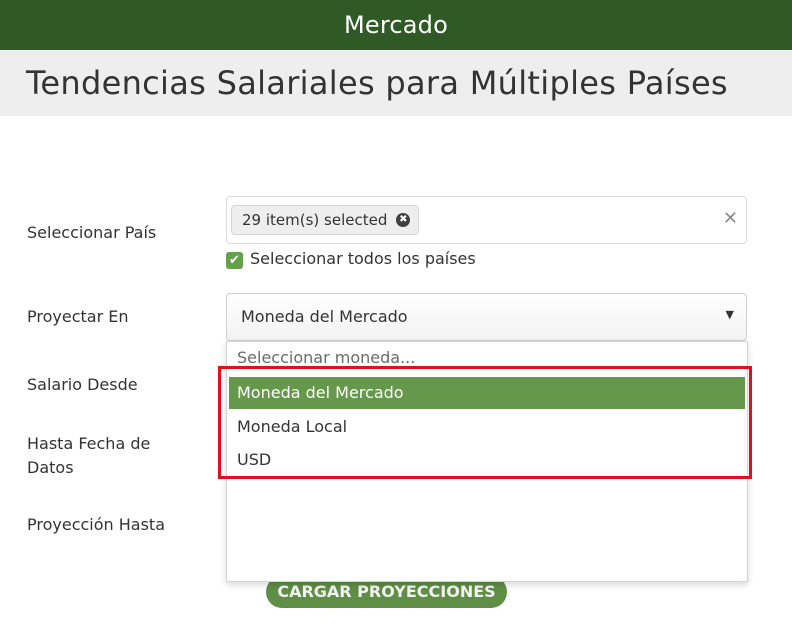 This screenshot has width=792, height=638. I want to click on app-title: Mercado, so click(396, 25).